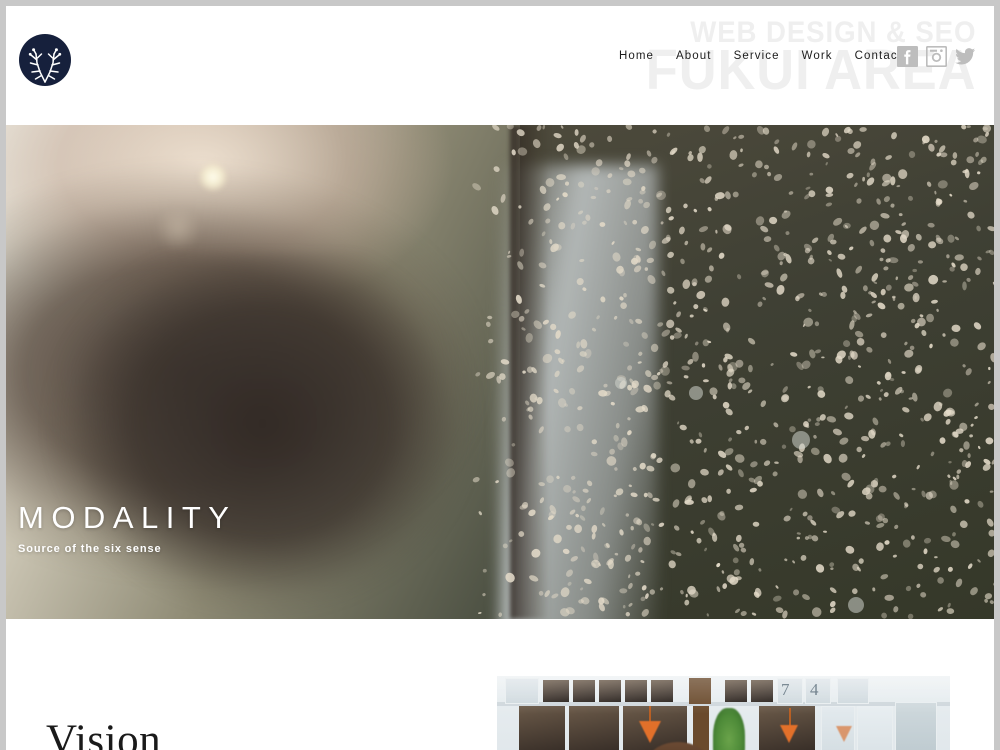 The width and height of the screenshot is (1000, 750). I want to click on nav-item-work: Work, so click(817, 56).